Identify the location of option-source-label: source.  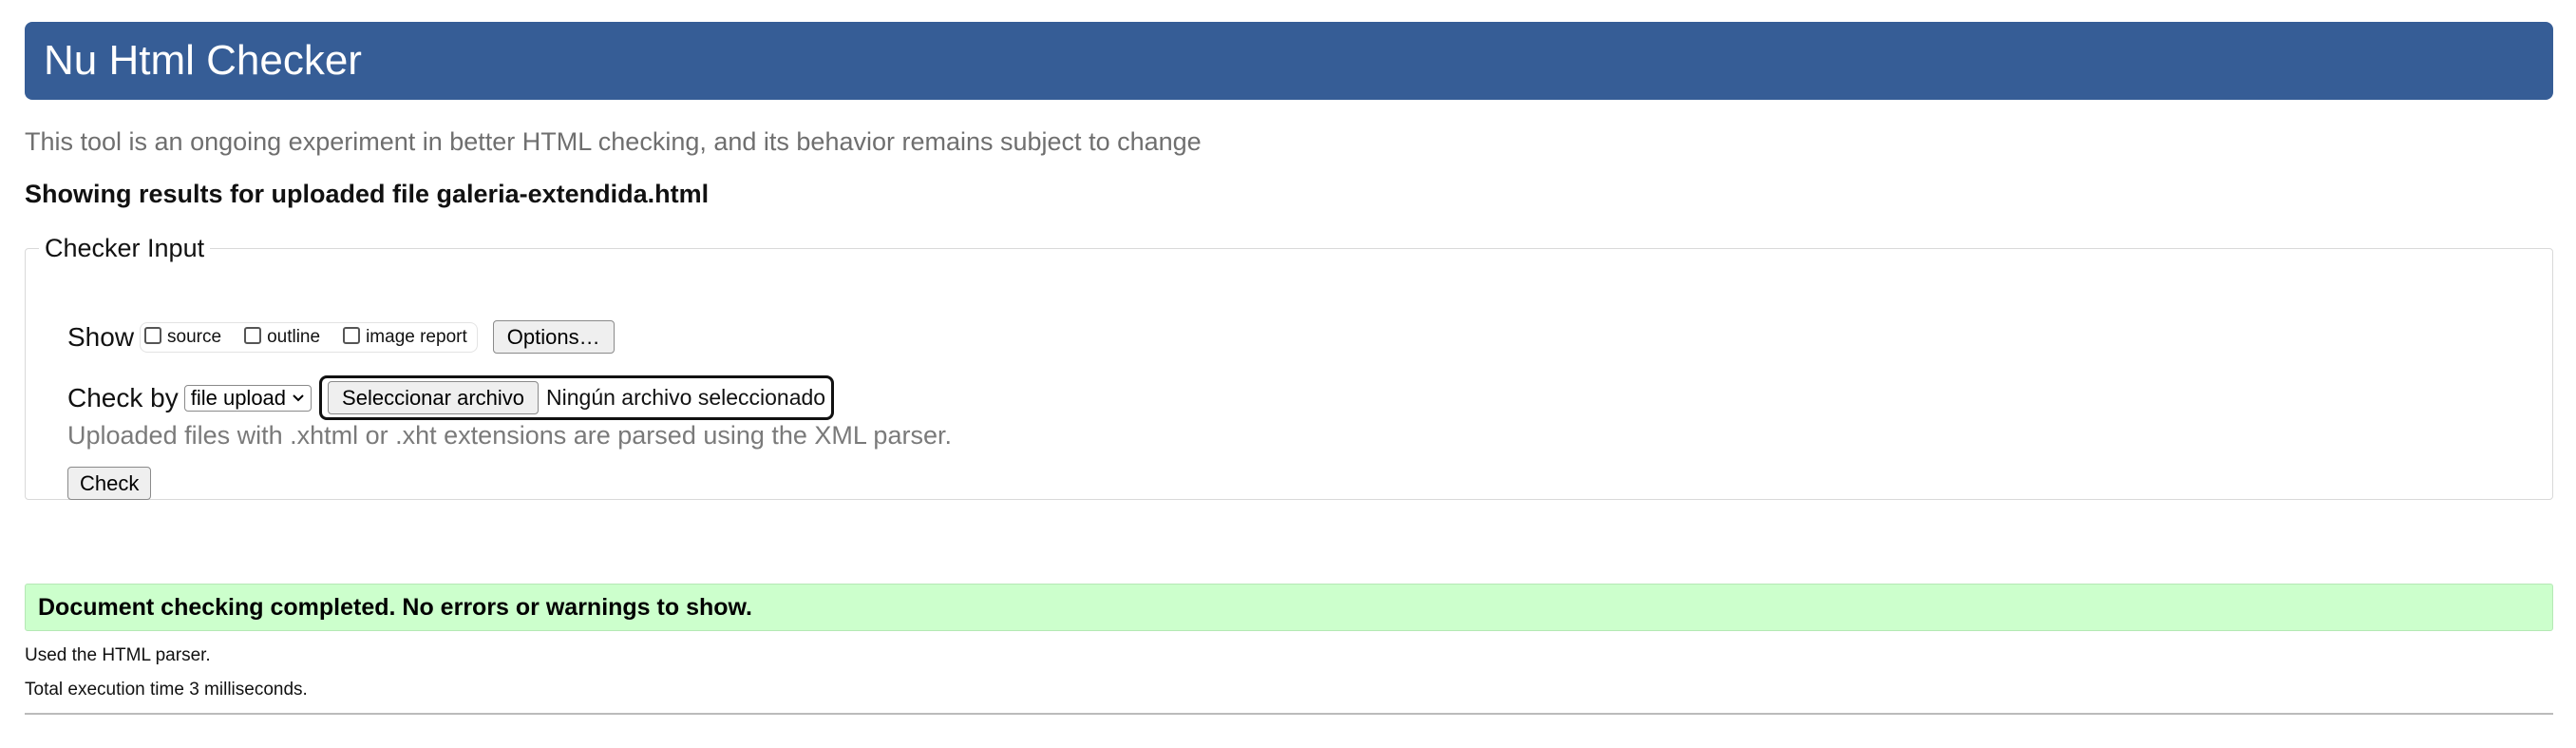
(194, 337).